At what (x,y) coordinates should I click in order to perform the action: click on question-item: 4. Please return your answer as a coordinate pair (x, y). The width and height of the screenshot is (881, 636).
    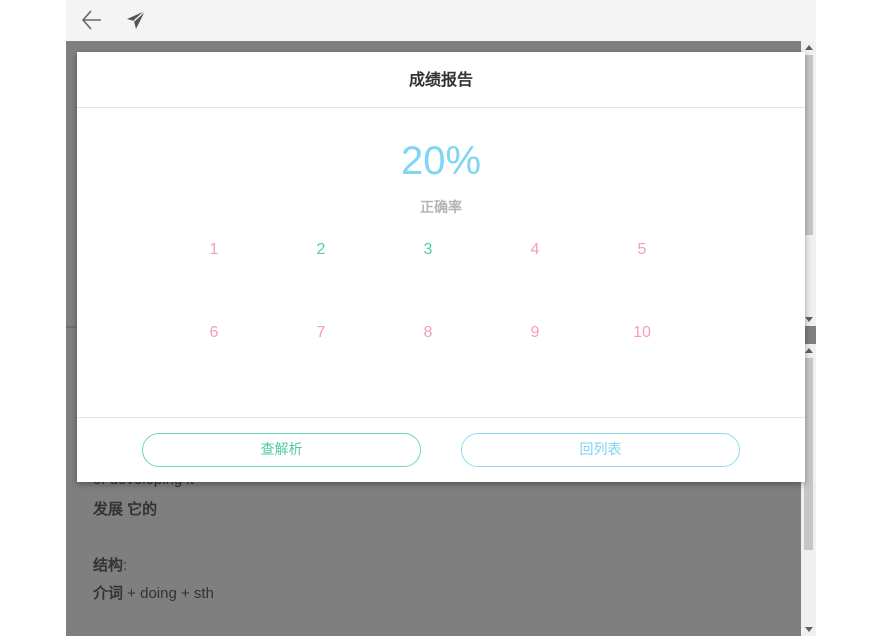
    Looking at the image, I should click on (535, 250).